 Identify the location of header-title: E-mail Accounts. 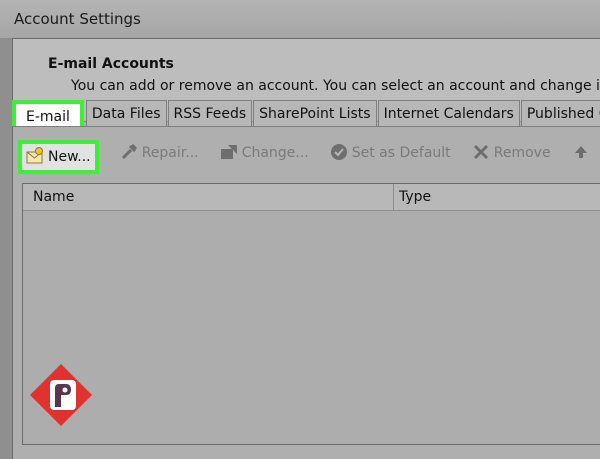
(111, 64).